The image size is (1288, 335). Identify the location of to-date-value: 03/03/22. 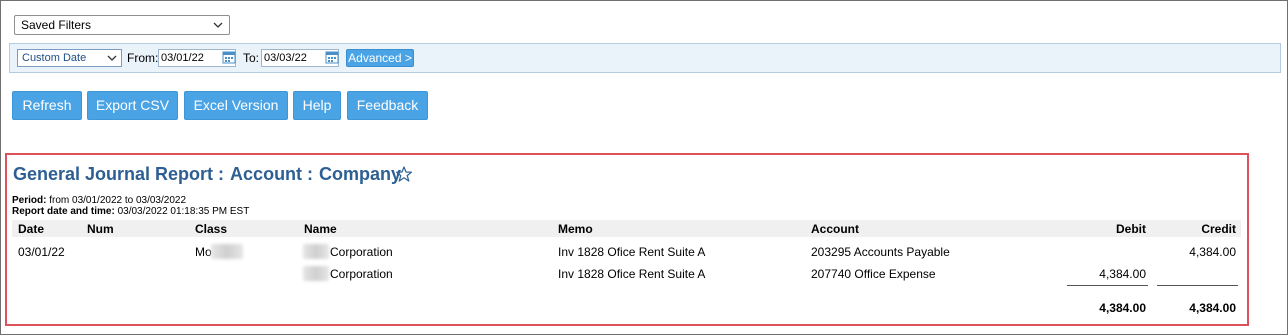
(285, 58).